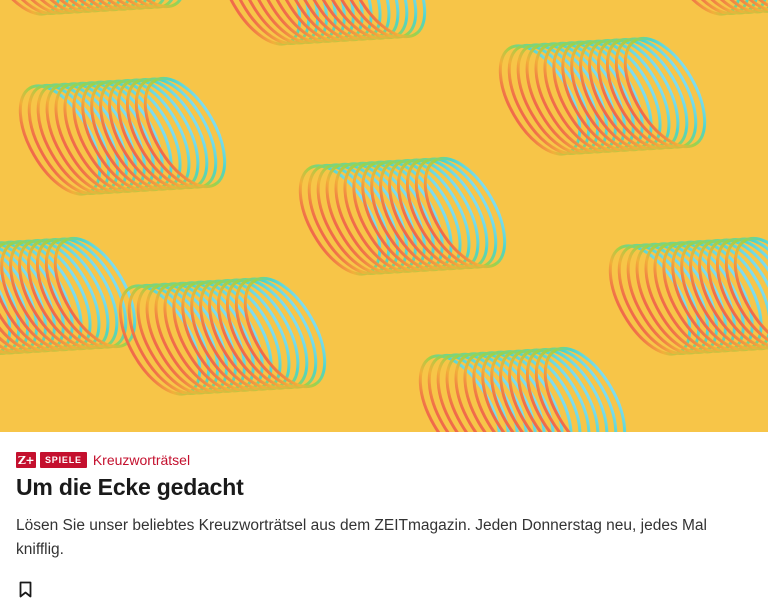 This screenshot has width=768, height=606. Describe the element at coordinates (26, 460) in the screenshot. I see `zplus-badge: Z+` at that location.